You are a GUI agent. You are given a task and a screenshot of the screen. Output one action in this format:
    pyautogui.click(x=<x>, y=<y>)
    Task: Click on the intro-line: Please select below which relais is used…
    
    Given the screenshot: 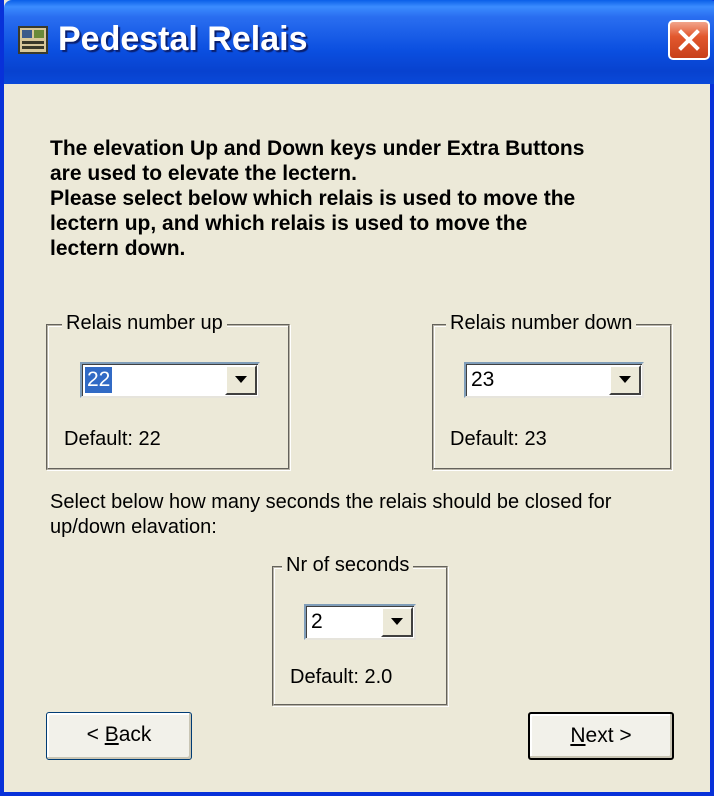 What is the action you would take?
    pyautogui.click(x=313, y=198)
    